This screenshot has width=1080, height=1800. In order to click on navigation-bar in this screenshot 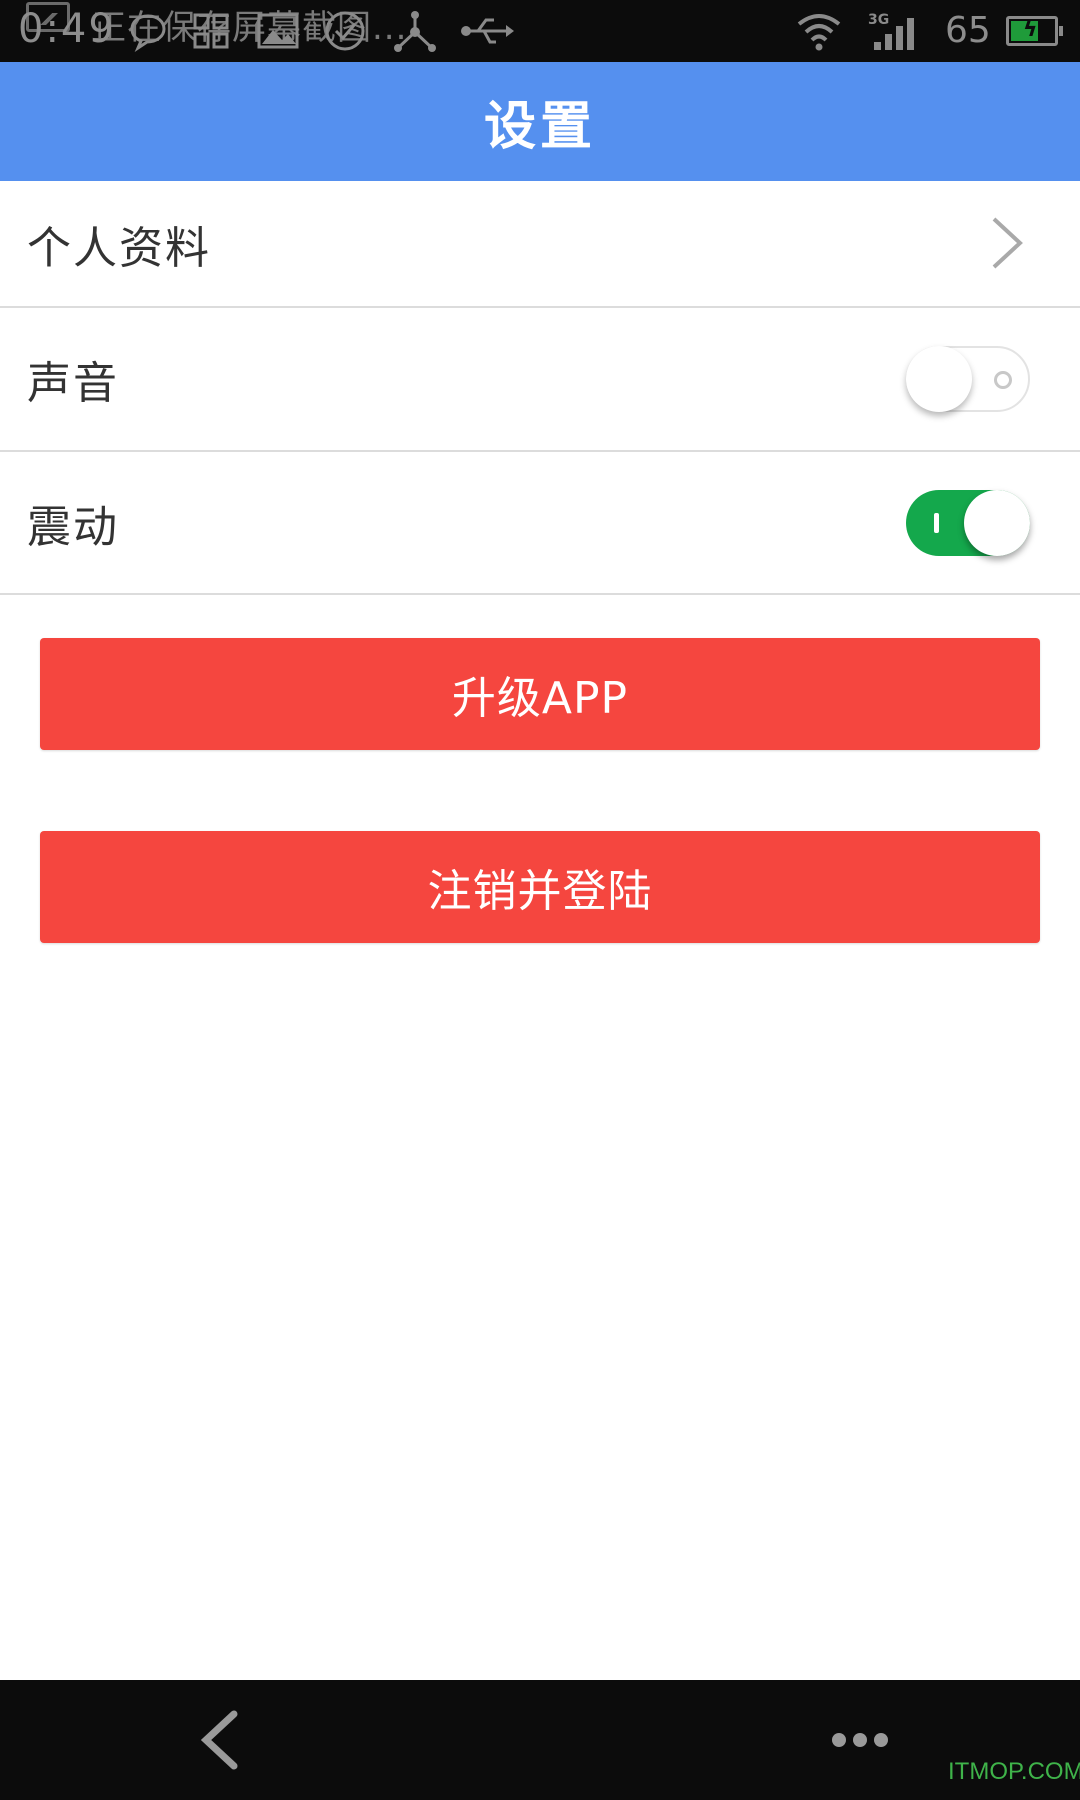, I will do `click(540, 1740)`.